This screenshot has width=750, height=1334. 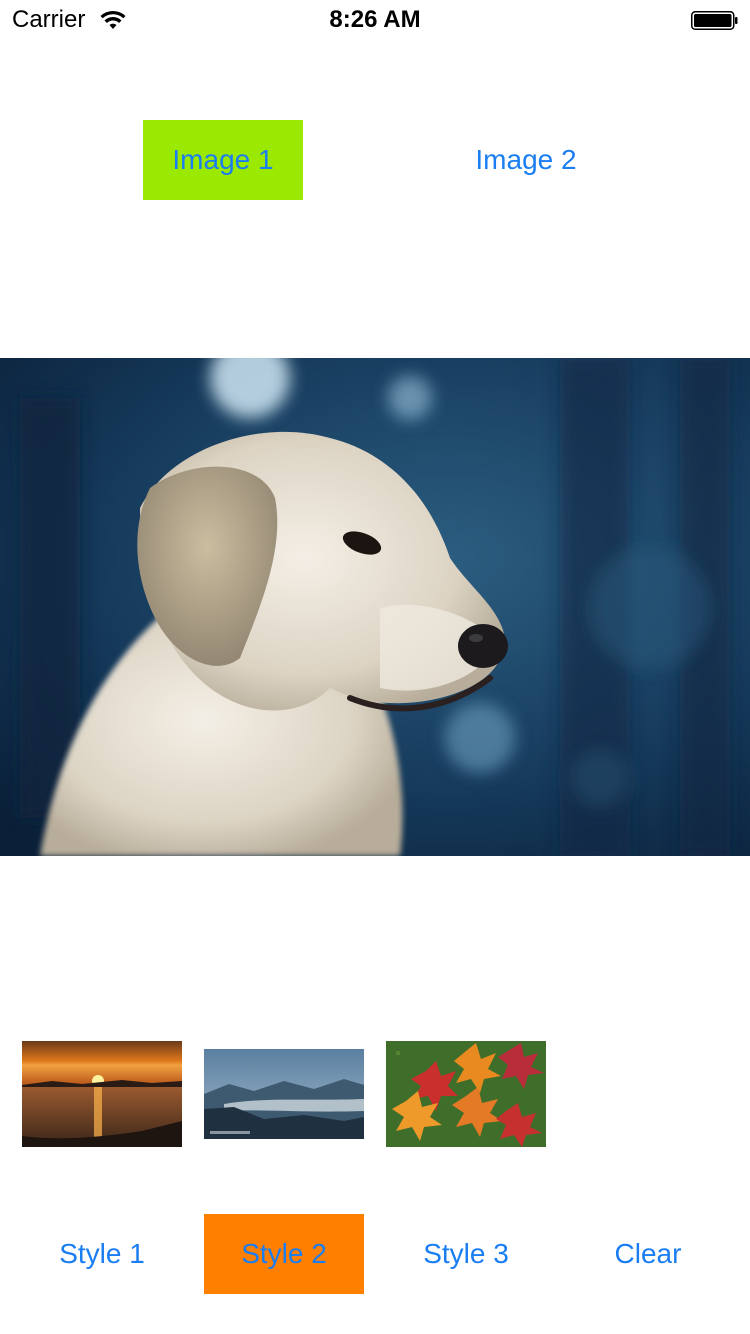 I want to click on mountains-image, so click(x=284, y=1094).